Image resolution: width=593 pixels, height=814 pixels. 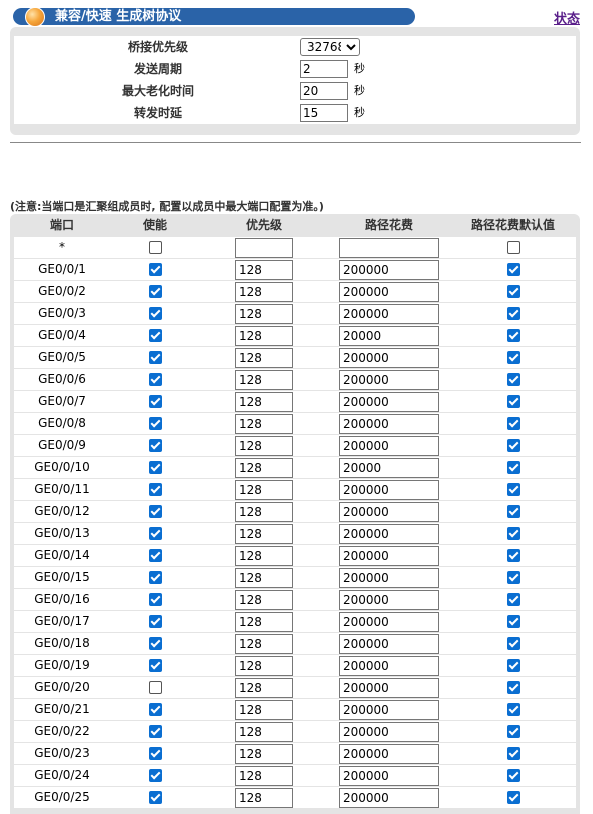 I want to click on forward-delay-input, so click(x=324, y=113).